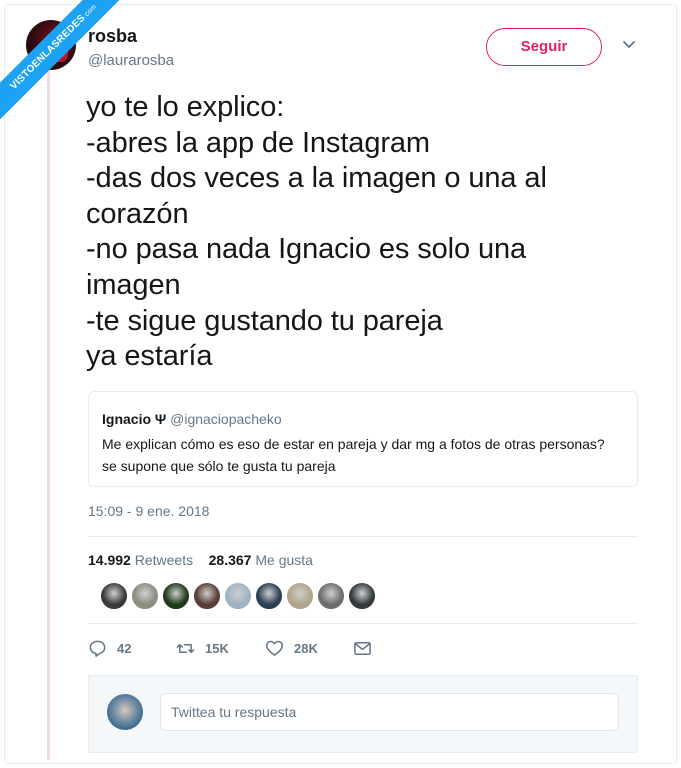  I want to click on like-count: 28K, so click(306, 648).